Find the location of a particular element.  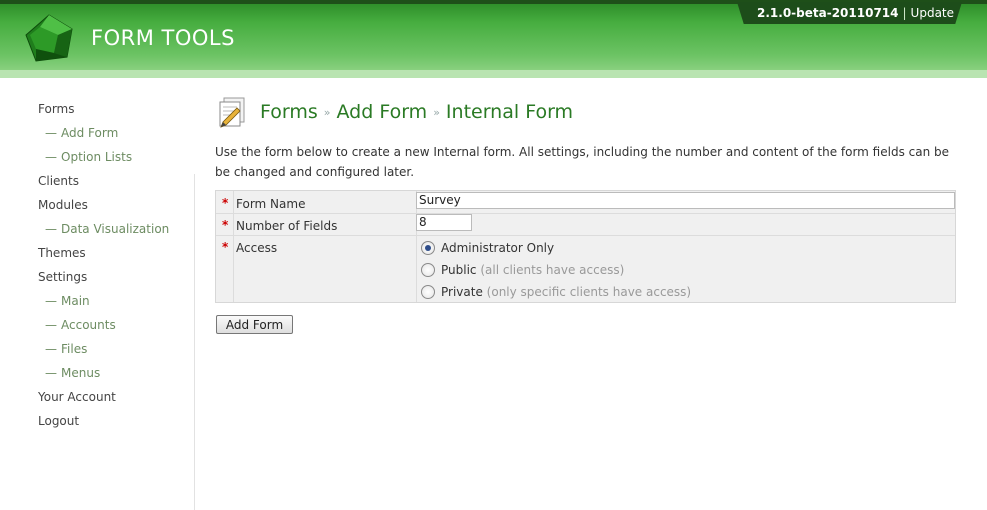

sidebar-item-themes: Themes is located at coordinates (62, 253).